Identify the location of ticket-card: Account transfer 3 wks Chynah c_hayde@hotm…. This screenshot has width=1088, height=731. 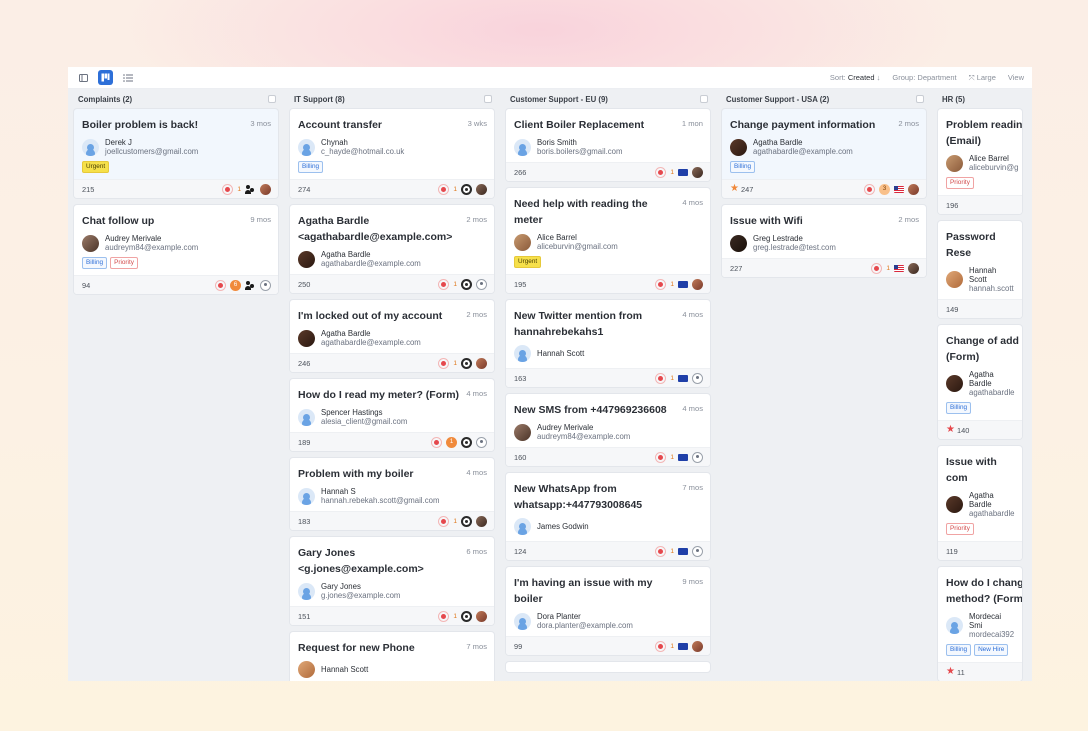
(392, 153).